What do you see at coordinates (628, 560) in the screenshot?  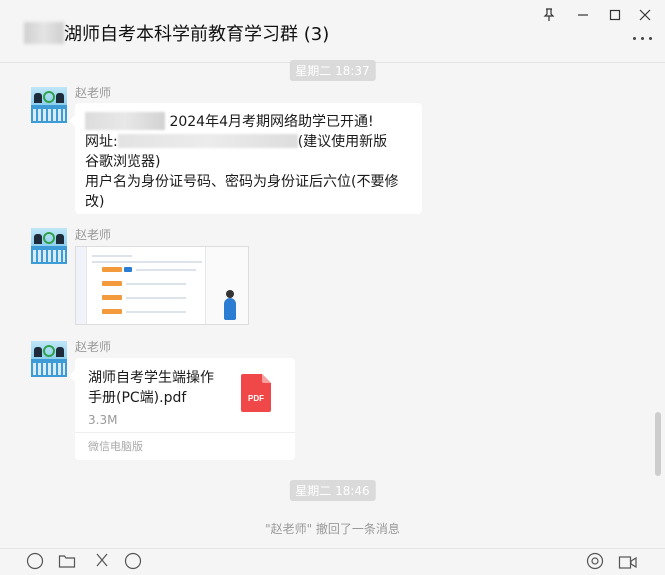 I see `video-call-icon` at bounding box center [628, 560].